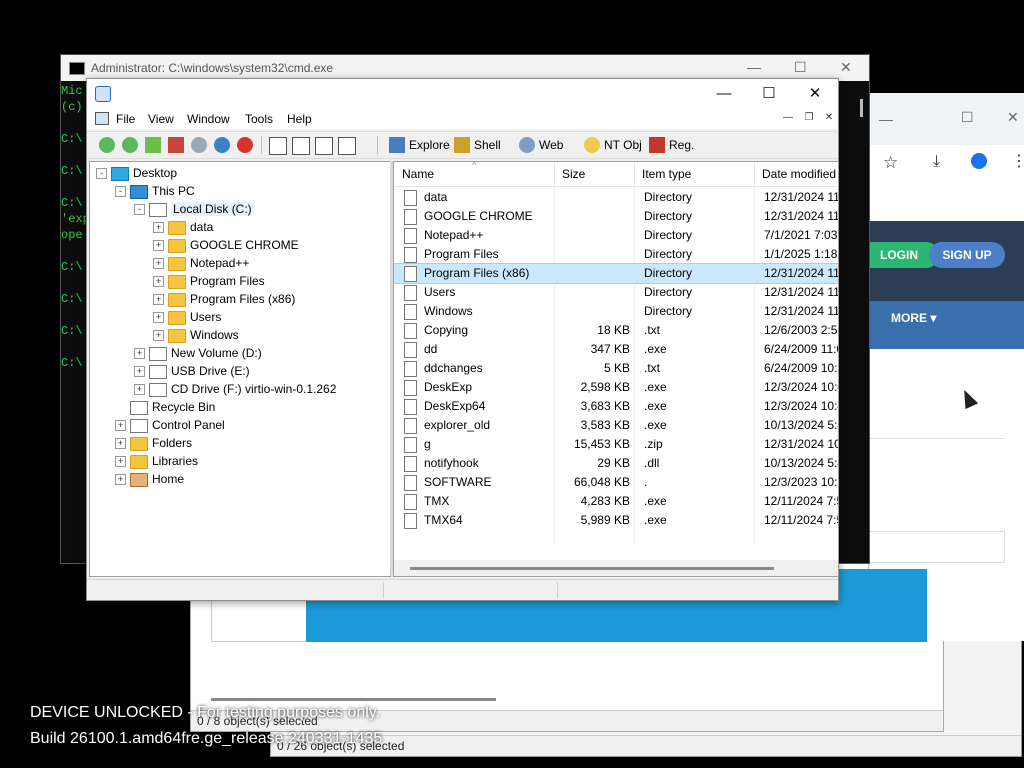 This screenshot has height=768, width=1024. I want to click on scrollbar-thumb, so click(592, 568).